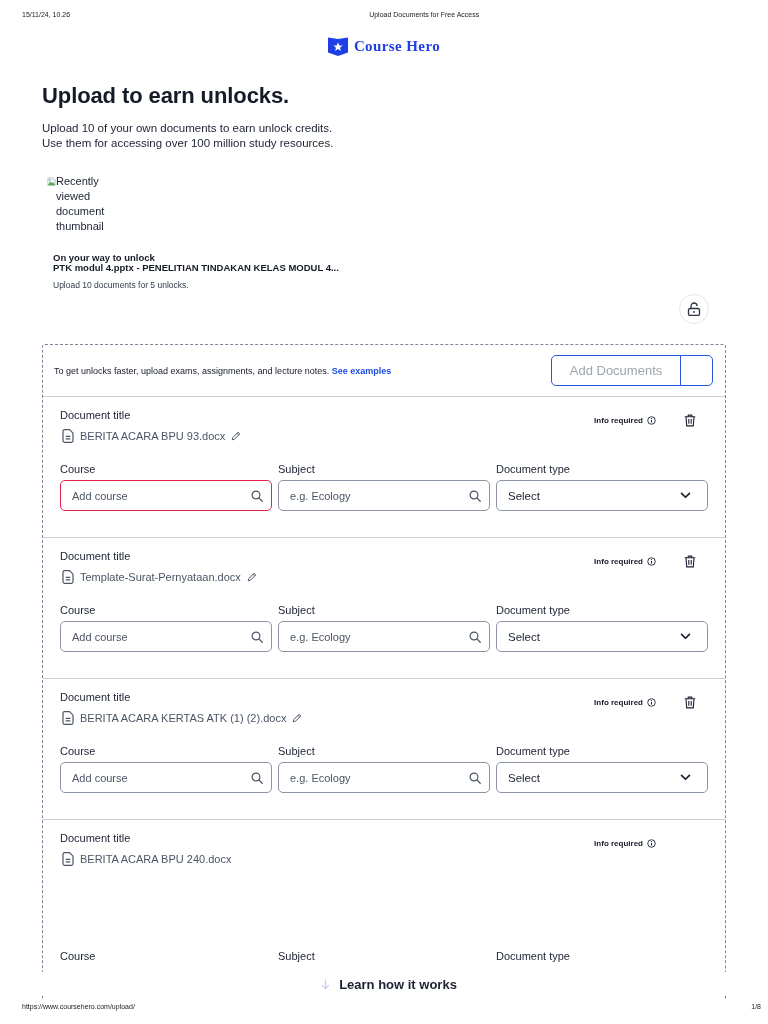  I want to click on broken-image-icon, so click(51, 181).